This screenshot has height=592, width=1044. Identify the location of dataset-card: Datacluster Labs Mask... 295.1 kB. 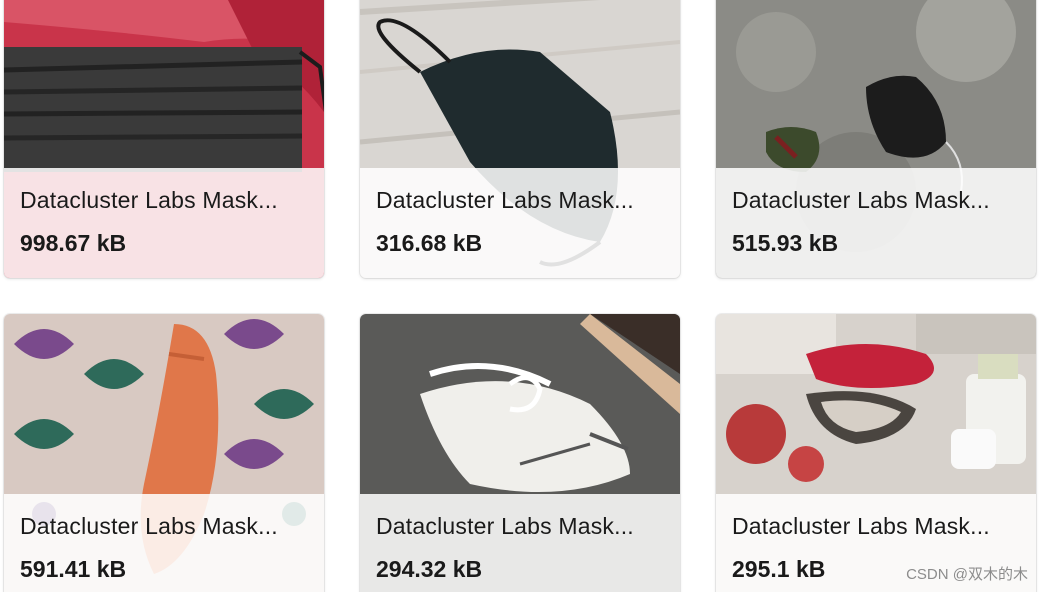
(876, 453).